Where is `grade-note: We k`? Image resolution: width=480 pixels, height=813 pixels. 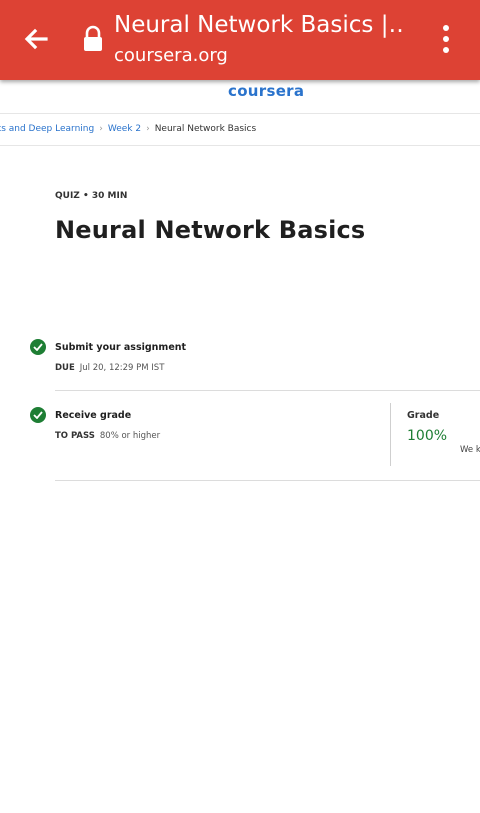 grade-note: We k is located at coordinates (470, 450).